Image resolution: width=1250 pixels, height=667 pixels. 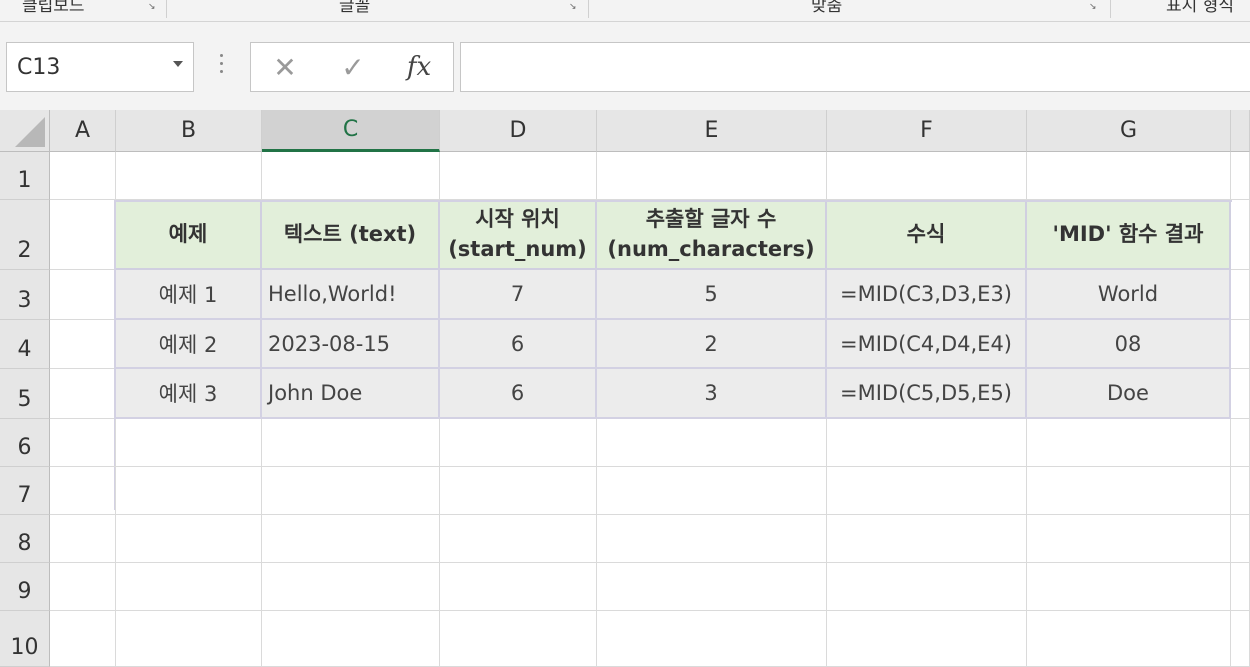 I want to click on table-header-cell: 텍스트 (text), so click(x=351, y=235).